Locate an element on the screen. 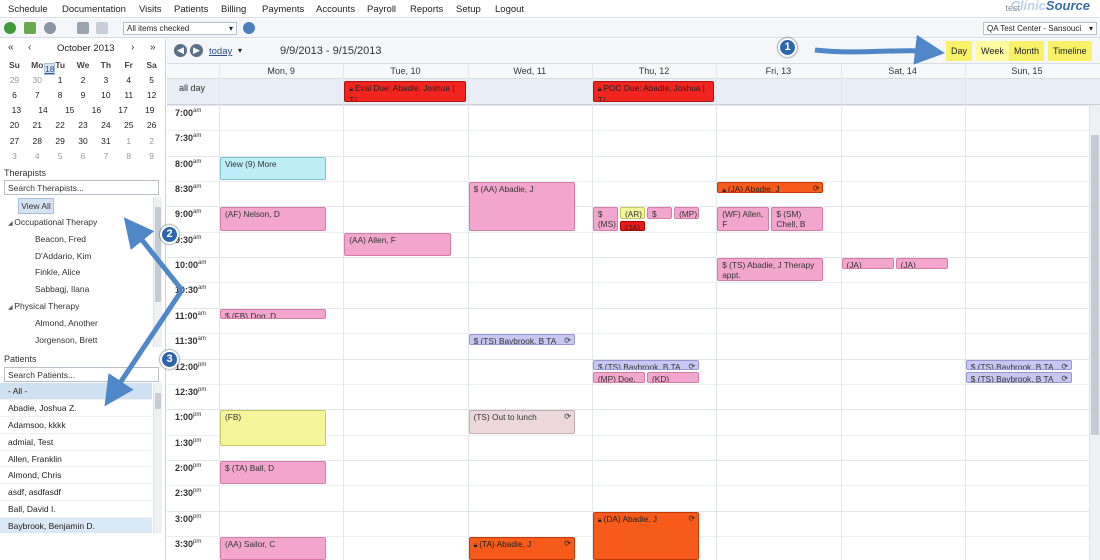  calendar-day: 24 is located at coordinates (105, 125).